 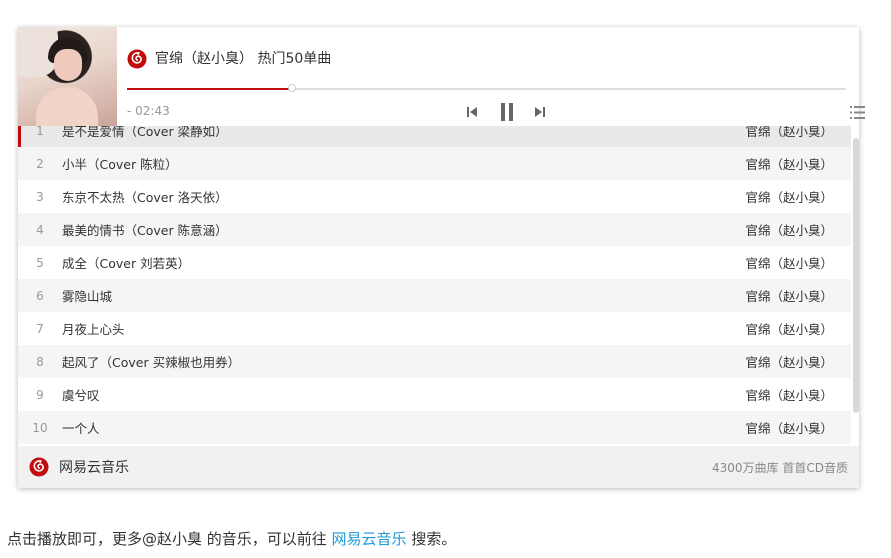 What do you see at coordinates (40, 328) in the screenshot?
I see `track-index: 7` at bounding box center [40, 328].